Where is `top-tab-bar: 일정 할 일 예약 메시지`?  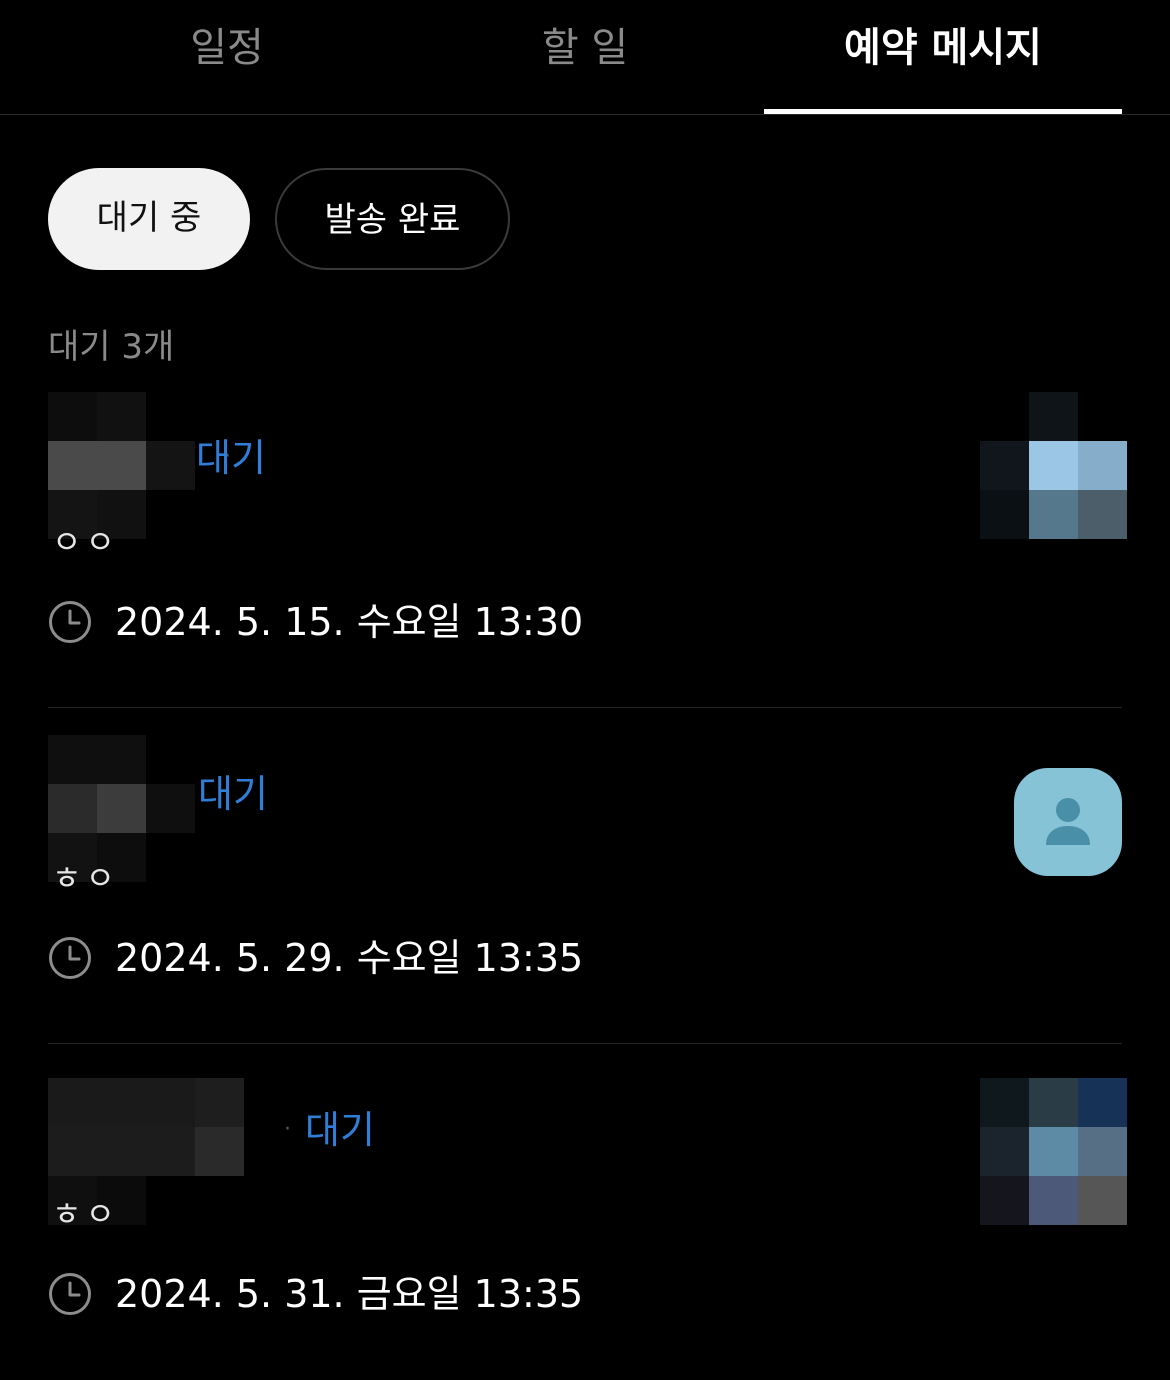
top-tab-bar: 일정 할 일 예약 메시지 is located at coordinates (585, 57).